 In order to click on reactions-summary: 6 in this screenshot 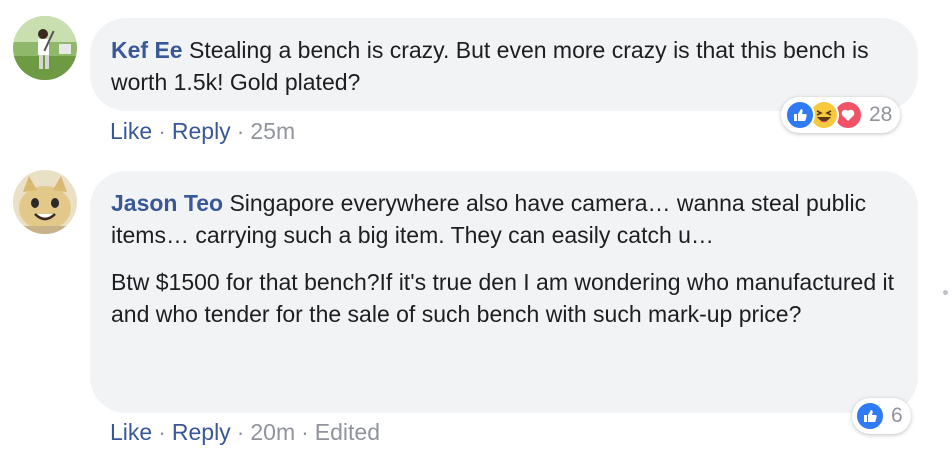, I will do `click(881, 416)`.